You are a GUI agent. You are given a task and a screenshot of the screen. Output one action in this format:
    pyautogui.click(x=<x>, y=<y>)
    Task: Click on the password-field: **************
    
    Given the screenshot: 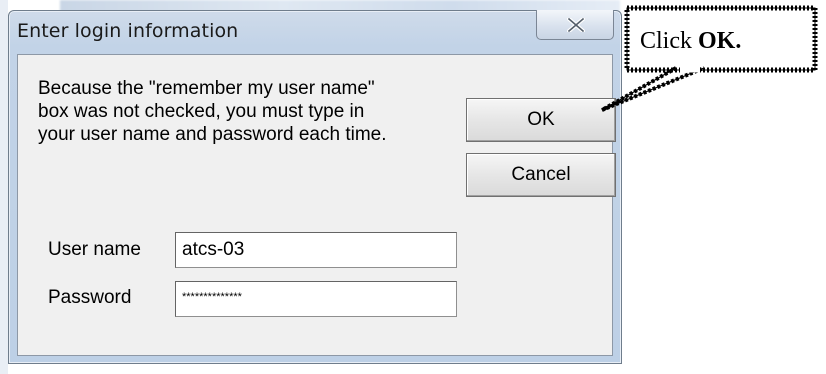 What is the action you would take?
    pyautogui.click(x=316, y=299)
    